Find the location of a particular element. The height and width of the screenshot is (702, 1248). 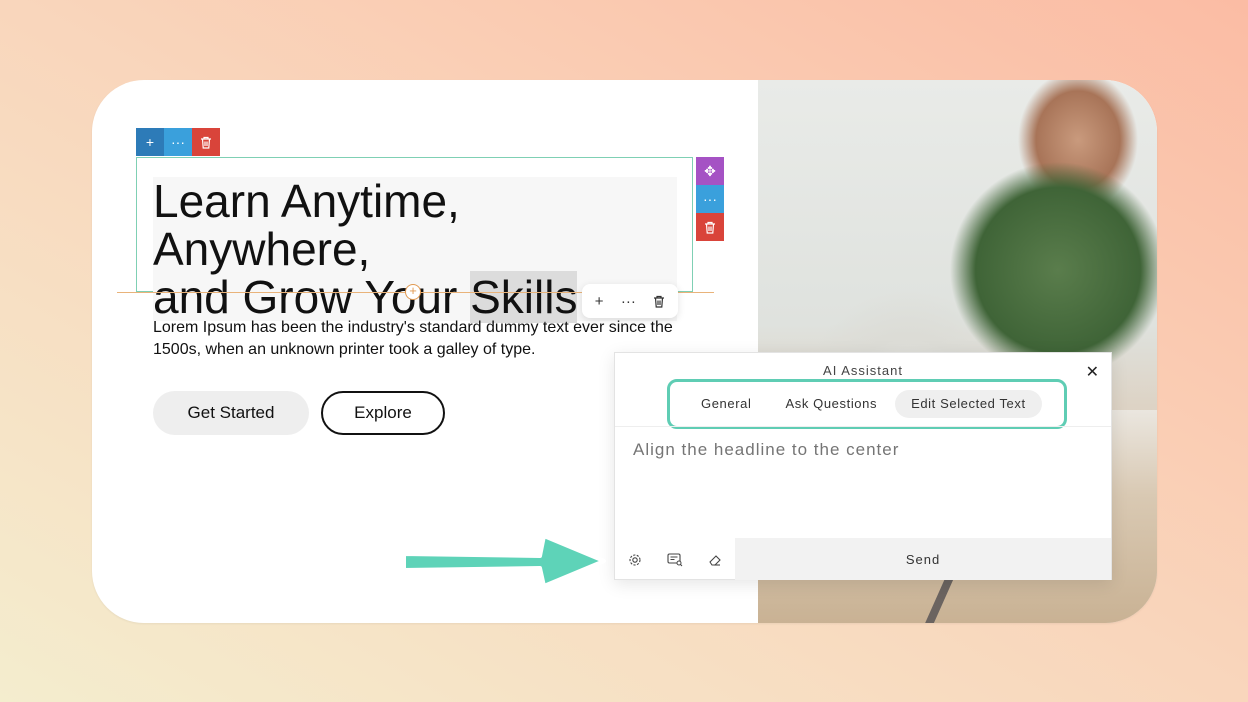

ai-prompt-input is located at coordinates (863, 450).